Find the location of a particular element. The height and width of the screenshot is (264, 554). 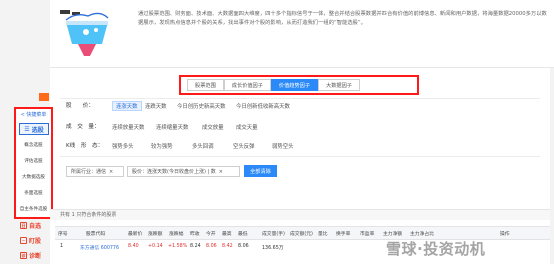

filter-option: 成交放量 is located at coordinates (213, 127).